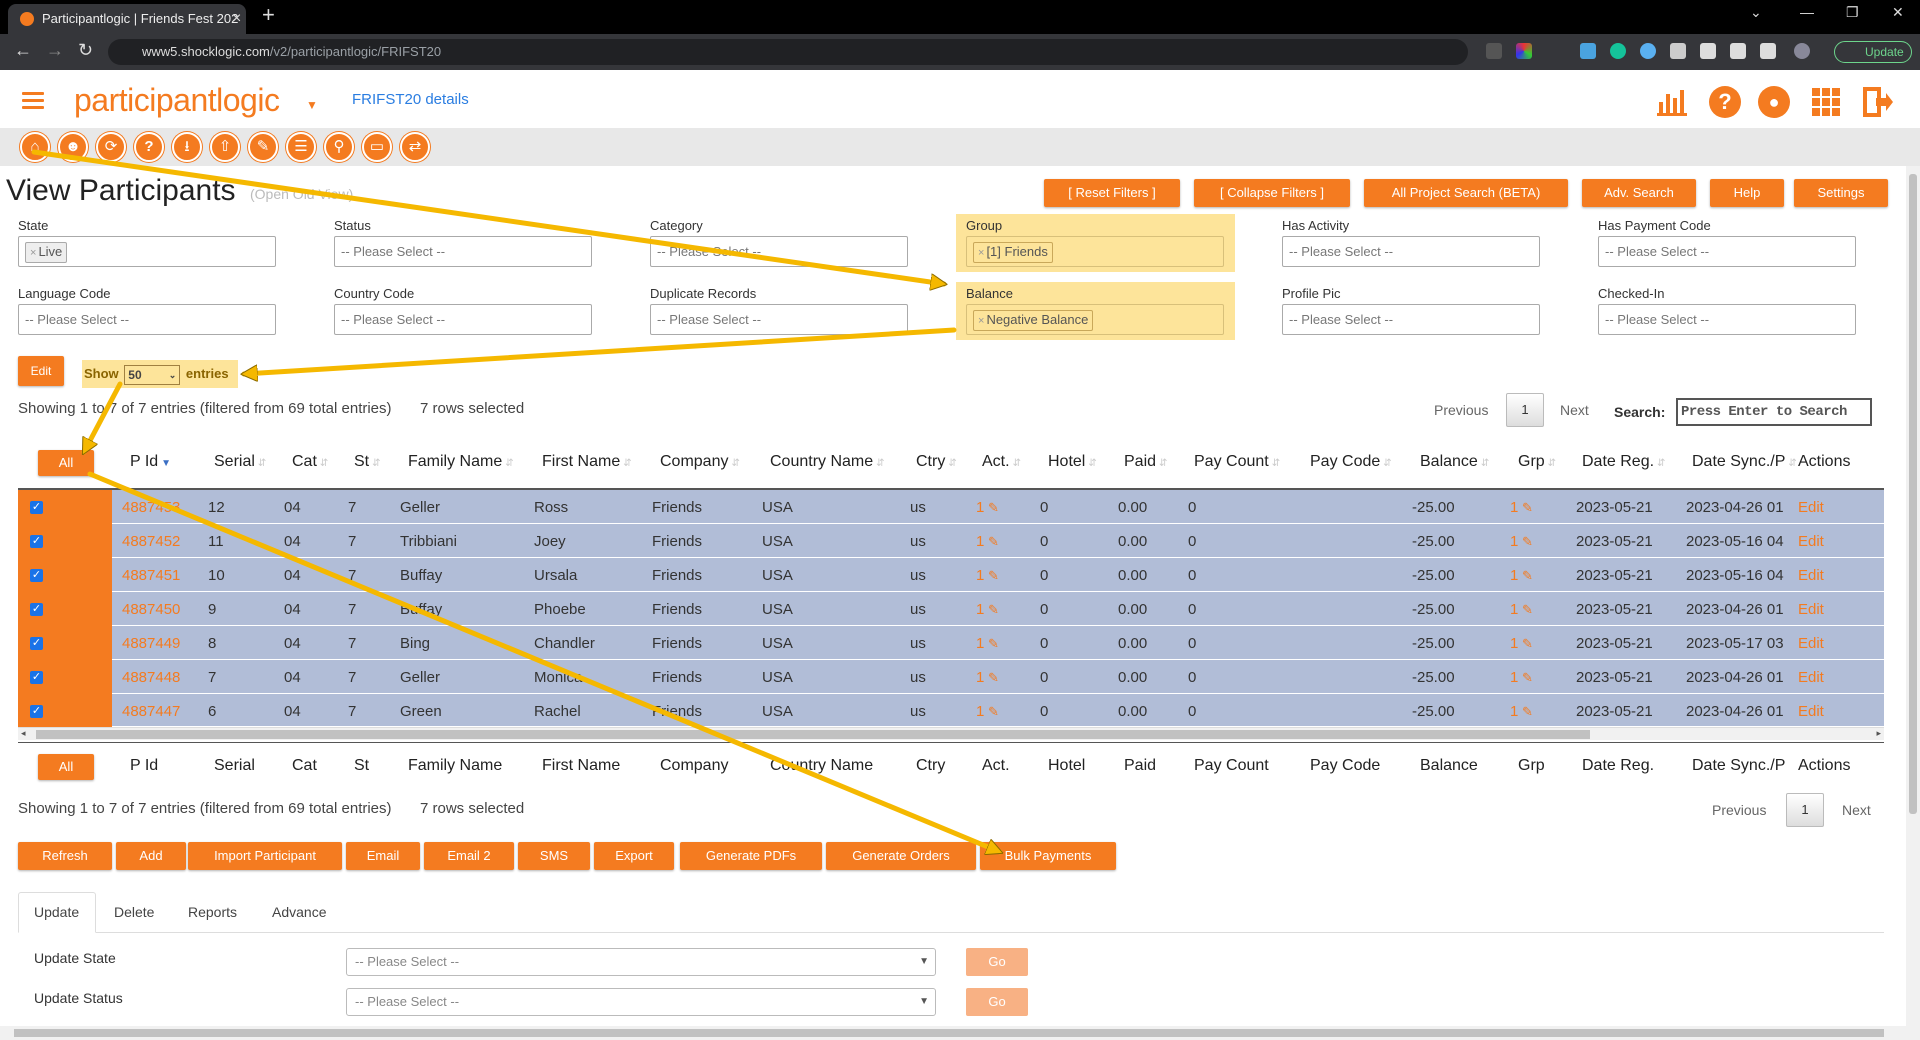 The height and width of the screenshot is (1040, 1920). Describe the element at coordinates (35, 147) in the screenshot. I see `home-icon: ⌂` at that location.